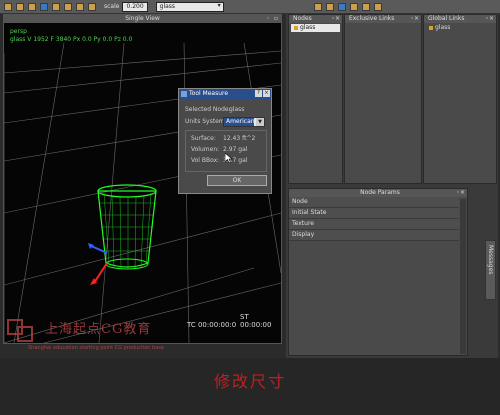 Image resolution: width=500 pixels, height=415 pixels. I want to click on save-icon, so click(32, 6).